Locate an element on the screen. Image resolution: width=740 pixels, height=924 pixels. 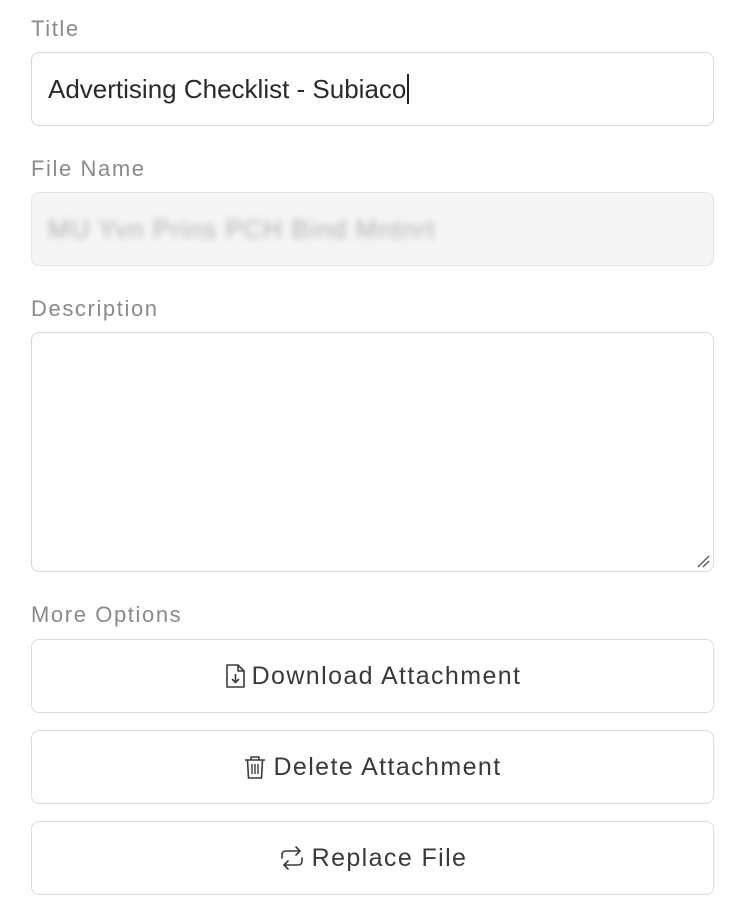
replace-file-button: Replace File is located at coordinates (372, 858).